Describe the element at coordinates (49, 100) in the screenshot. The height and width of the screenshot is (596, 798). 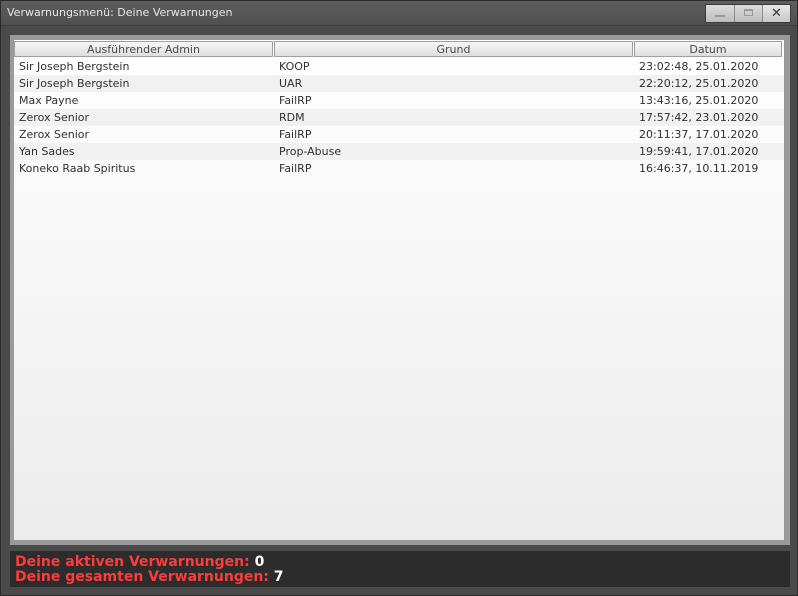
I see `admin-cell: Max Payne` at that location.